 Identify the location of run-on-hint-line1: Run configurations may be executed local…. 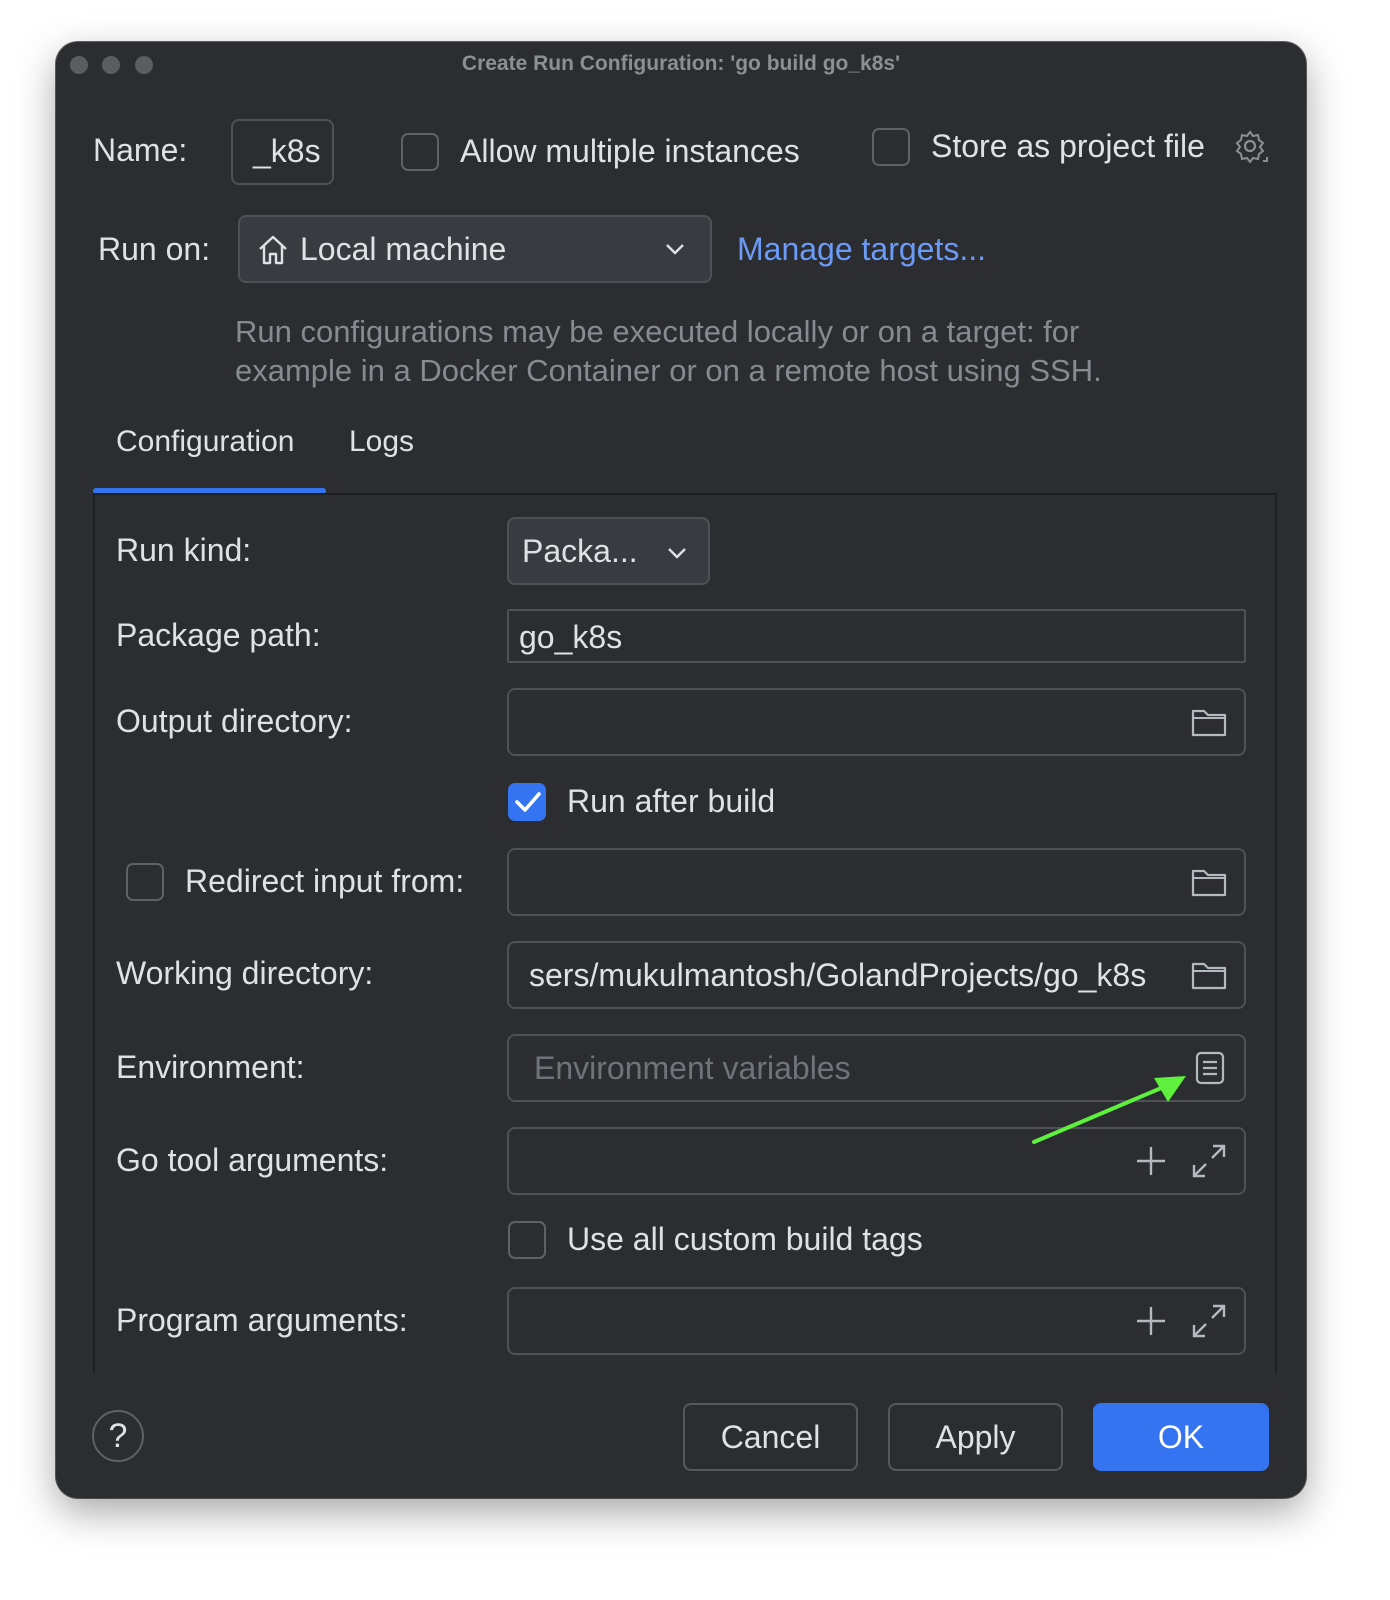
(657, 331).